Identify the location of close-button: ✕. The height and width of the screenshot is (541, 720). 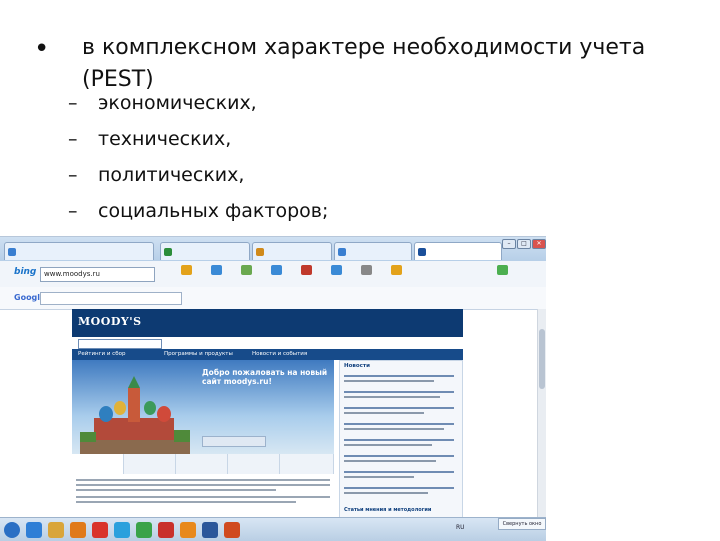
(539, 244).